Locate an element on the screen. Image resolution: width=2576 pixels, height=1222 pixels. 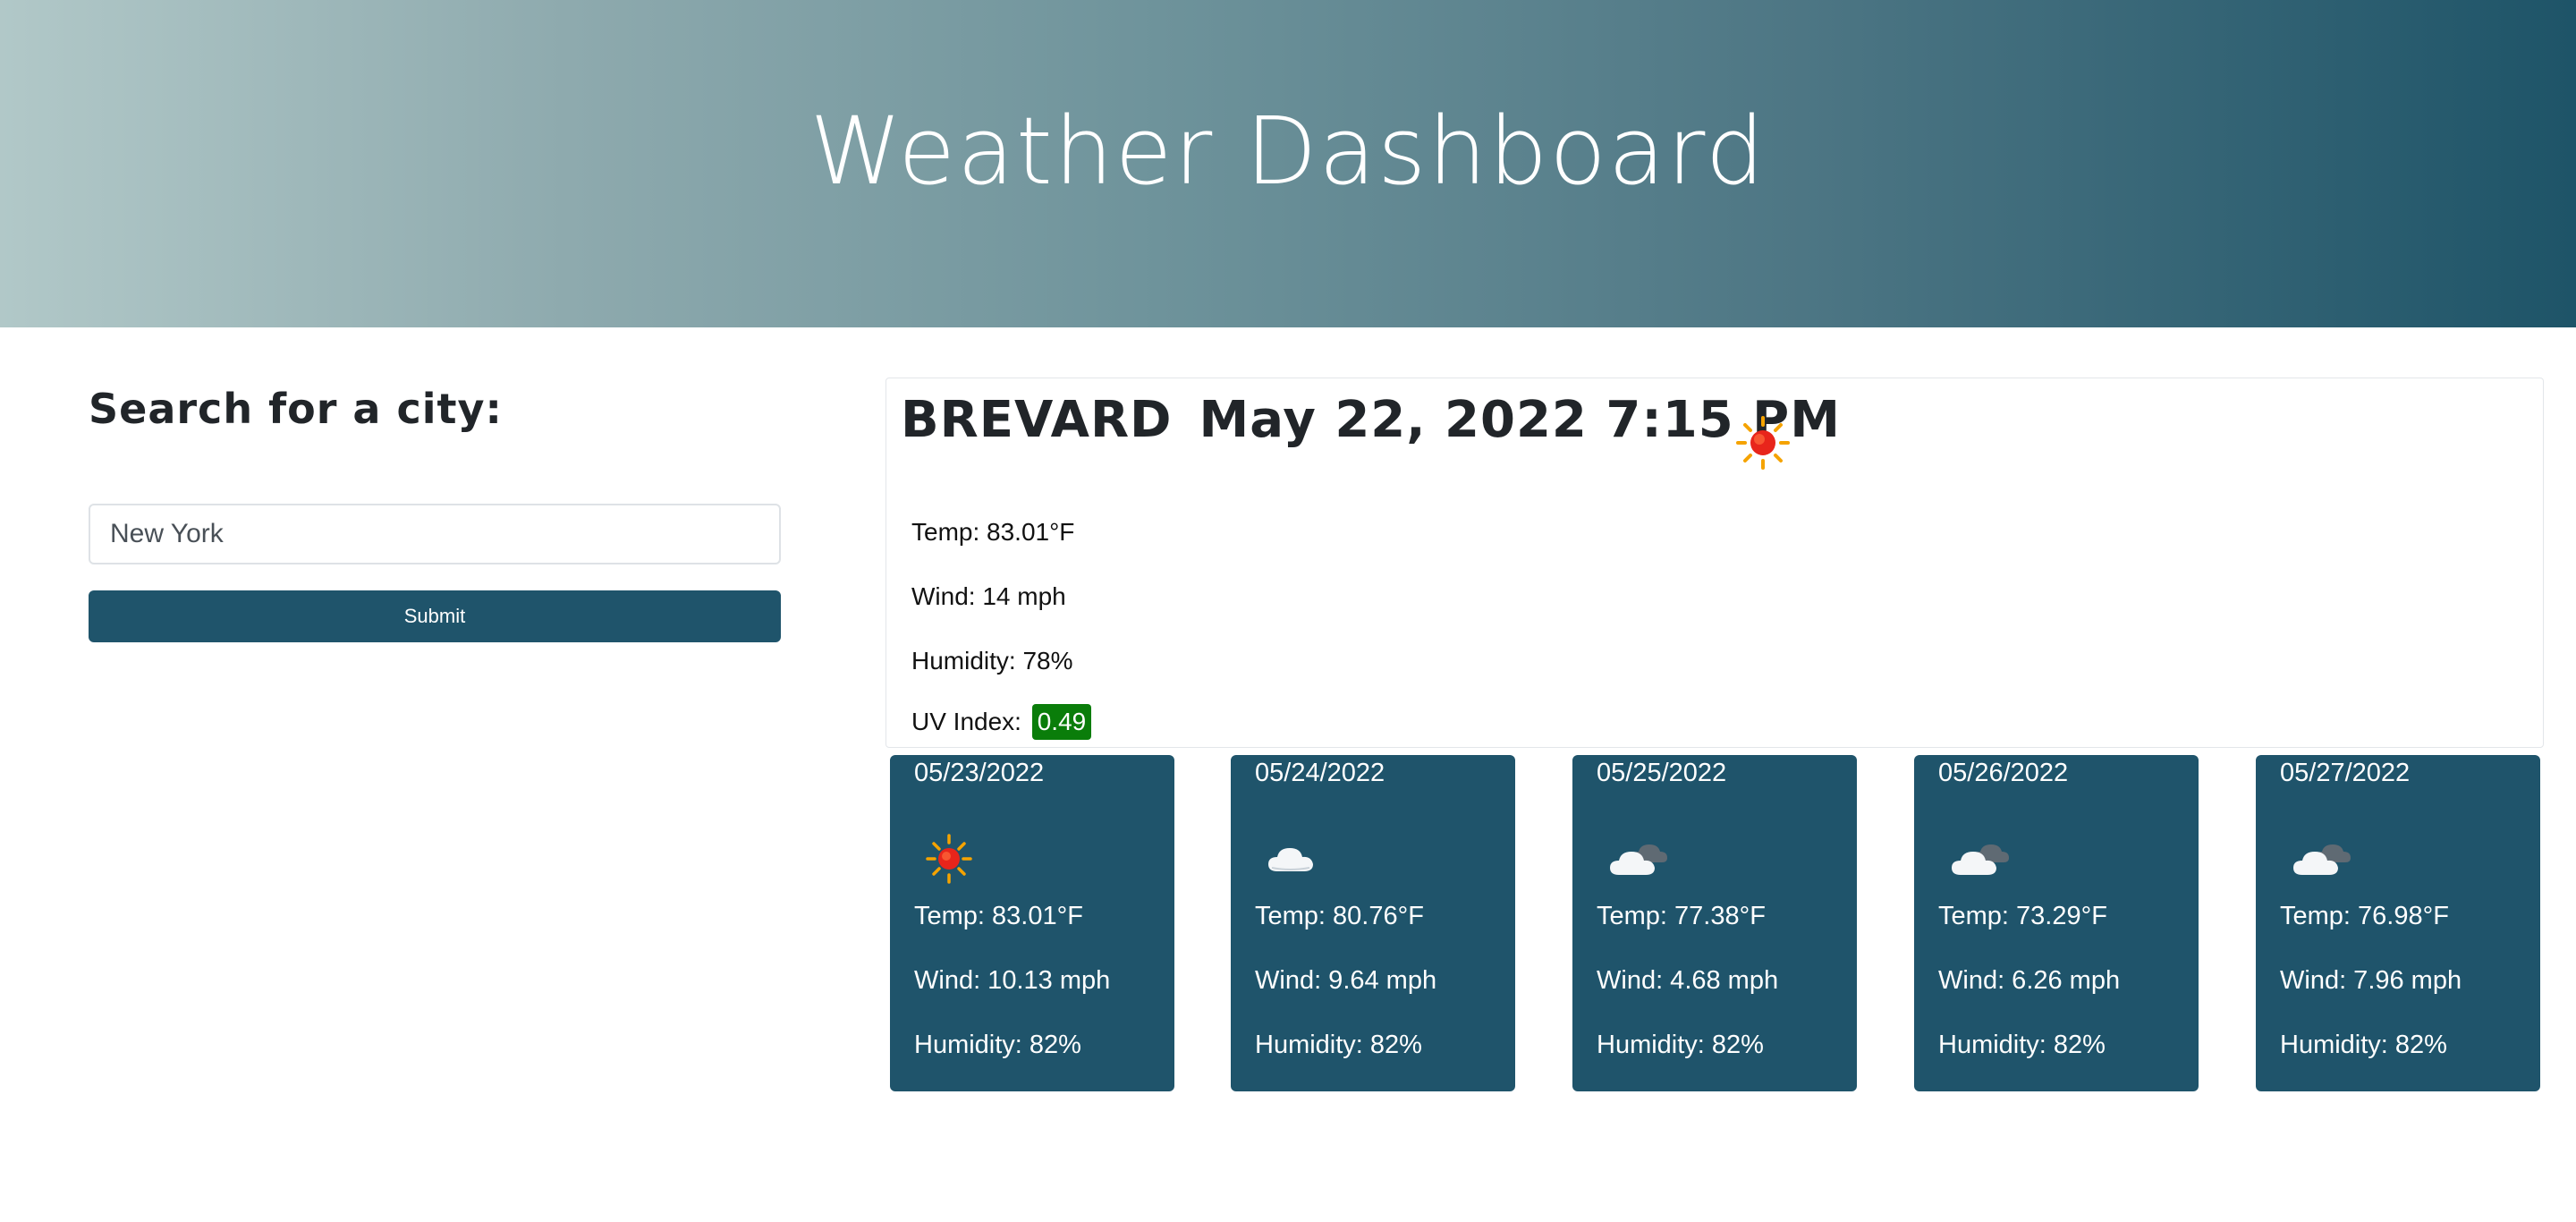
forecast-wind: Wind: 9.64 mph is located at coordinates (1346, 980).